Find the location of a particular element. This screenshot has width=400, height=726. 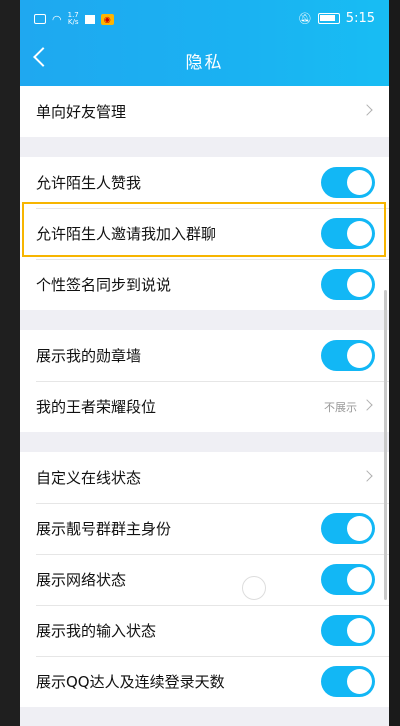

status-bar: ◠ 1.7 K/s ◉ 🔕︎ 5:15 is located at coordinates (204, 17).